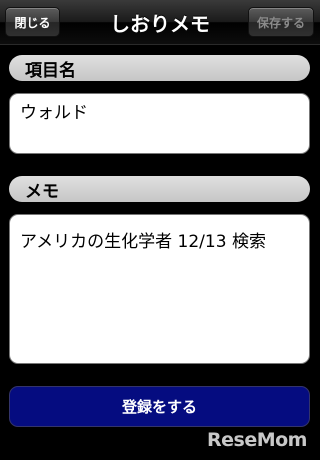 The height and width of the screenshot is (460, 320). I want to click on memo-label: メモ, so click(159, 189).